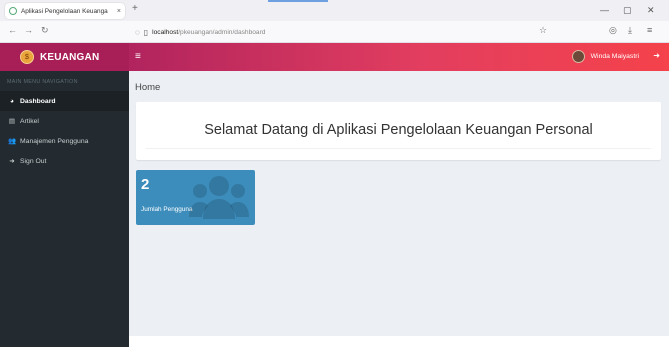 This screenshot has height=347, width=669. What do you see at coordinates (222, 32) in the screenshot?
I see `url-path: /pkeuangan/admin/dashboard` at bounding box center [222, 32].